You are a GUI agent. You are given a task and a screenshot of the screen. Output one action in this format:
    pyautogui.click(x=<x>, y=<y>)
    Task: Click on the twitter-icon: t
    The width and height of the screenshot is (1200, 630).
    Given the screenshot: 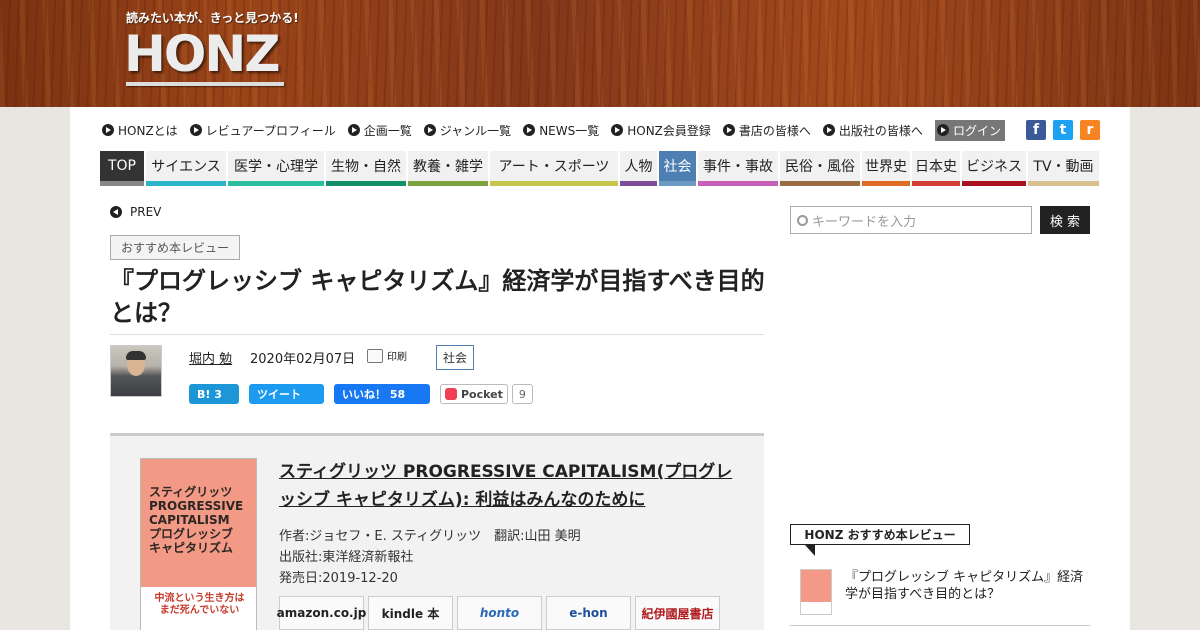 What is the action you would take?
    pyautogui.click(x=1063, y=130)
    